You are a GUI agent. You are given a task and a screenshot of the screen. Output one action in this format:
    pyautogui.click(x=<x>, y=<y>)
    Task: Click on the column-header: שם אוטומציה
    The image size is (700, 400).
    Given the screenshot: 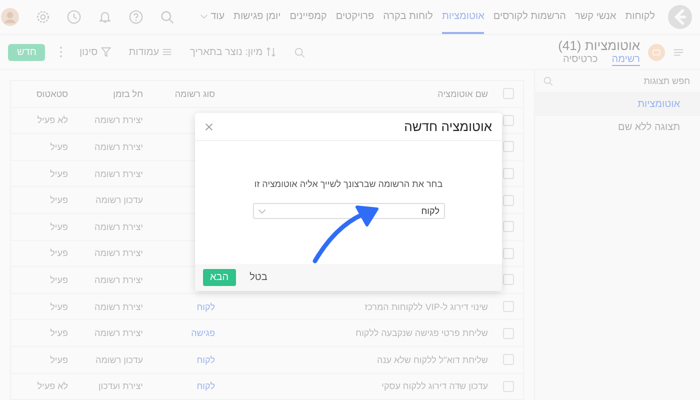 What is the action you would take?
    pyautogui.click(x=356, y=93)
    